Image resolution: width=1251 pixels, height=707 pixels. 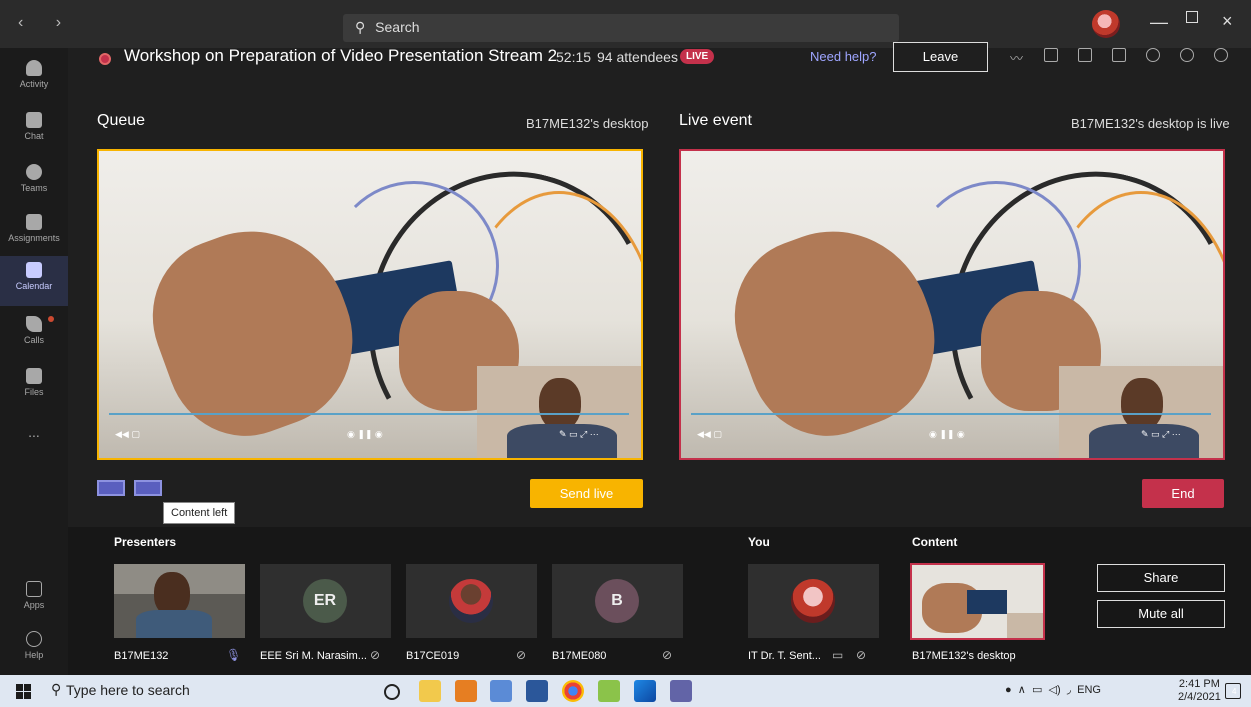 I want to click on photos-icon, so click(x=645, y=691).